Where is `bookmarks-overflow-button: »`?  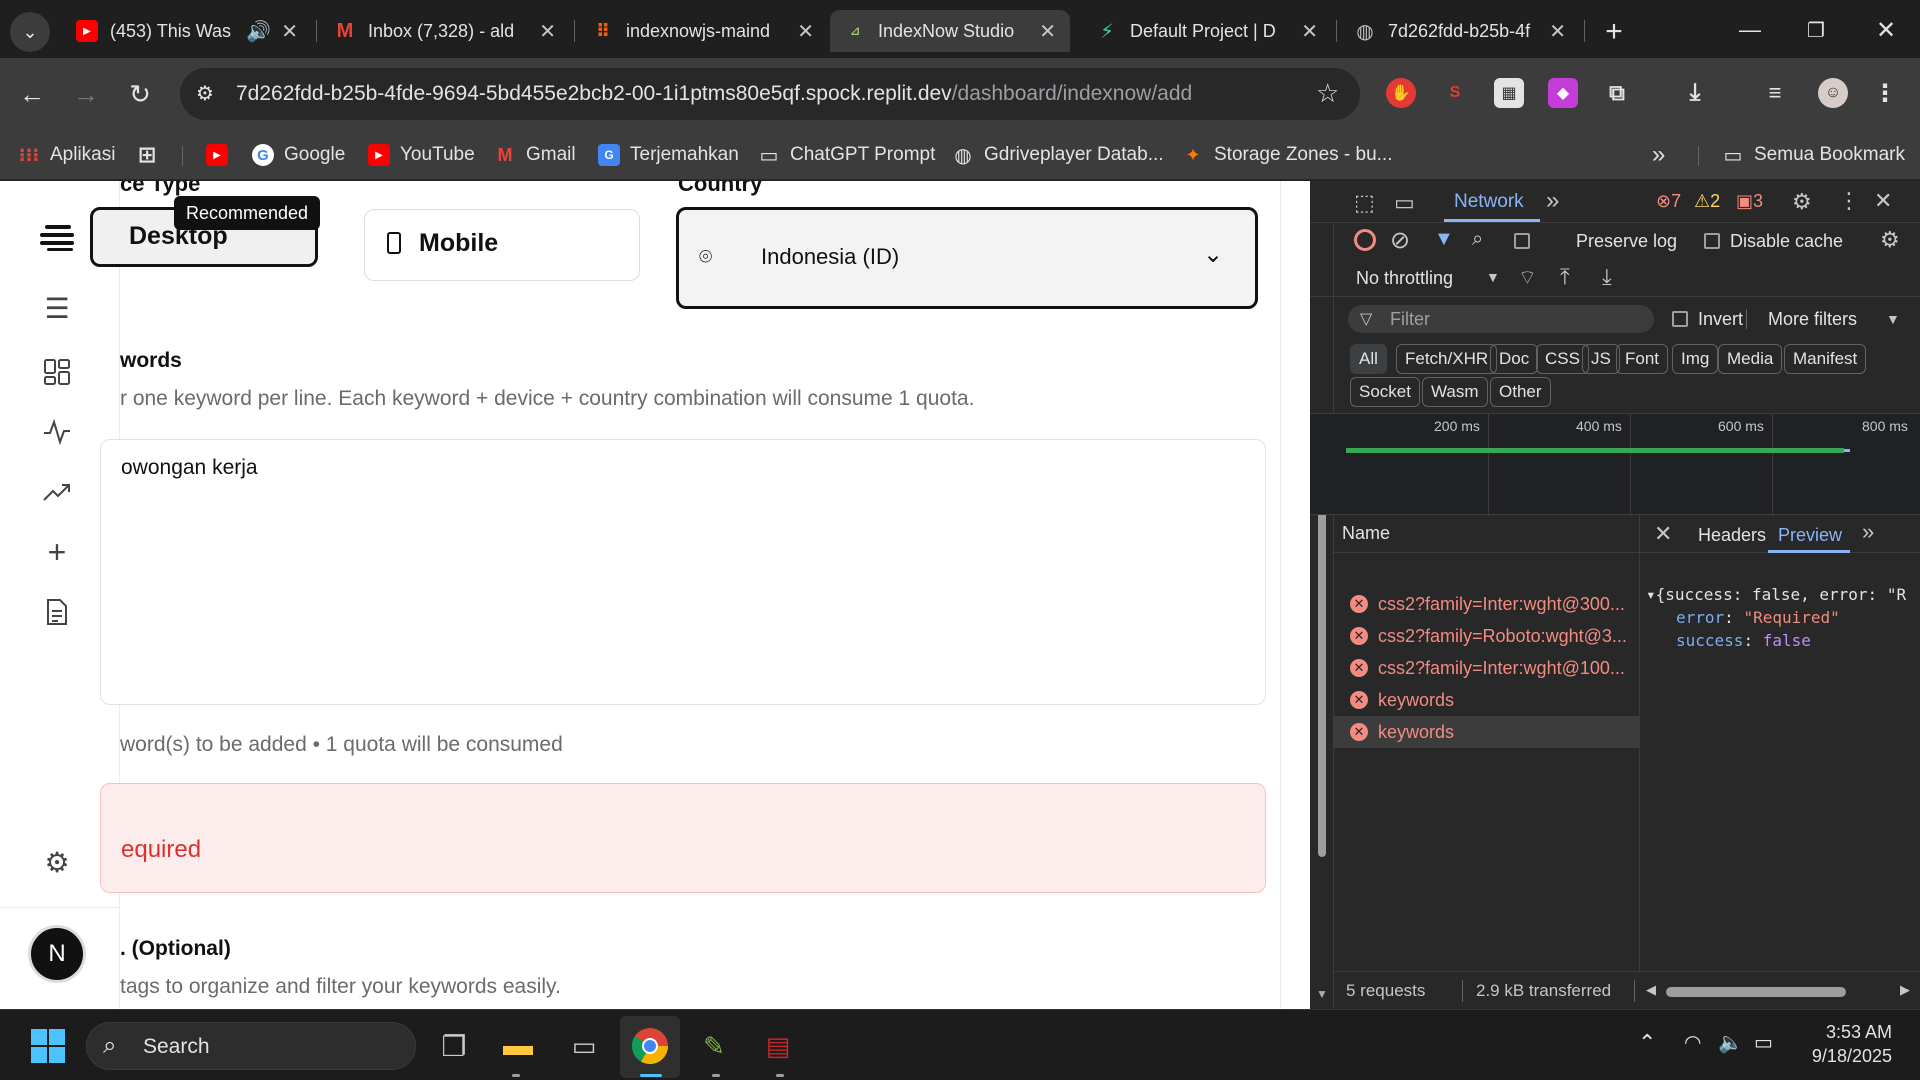
bookmarks-overflow-button: » is located at coordinates (1658, 154).